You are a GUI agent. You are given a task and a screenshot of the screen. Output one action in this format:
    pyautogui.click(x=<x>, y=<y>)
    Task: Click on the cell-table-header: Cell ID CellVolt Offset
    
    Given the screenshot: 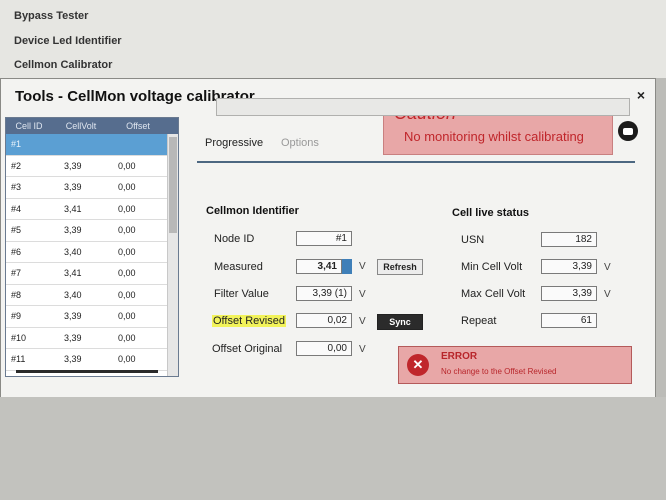 What is the action you would take?
    pyautogui.click(x=92, y=126)
    